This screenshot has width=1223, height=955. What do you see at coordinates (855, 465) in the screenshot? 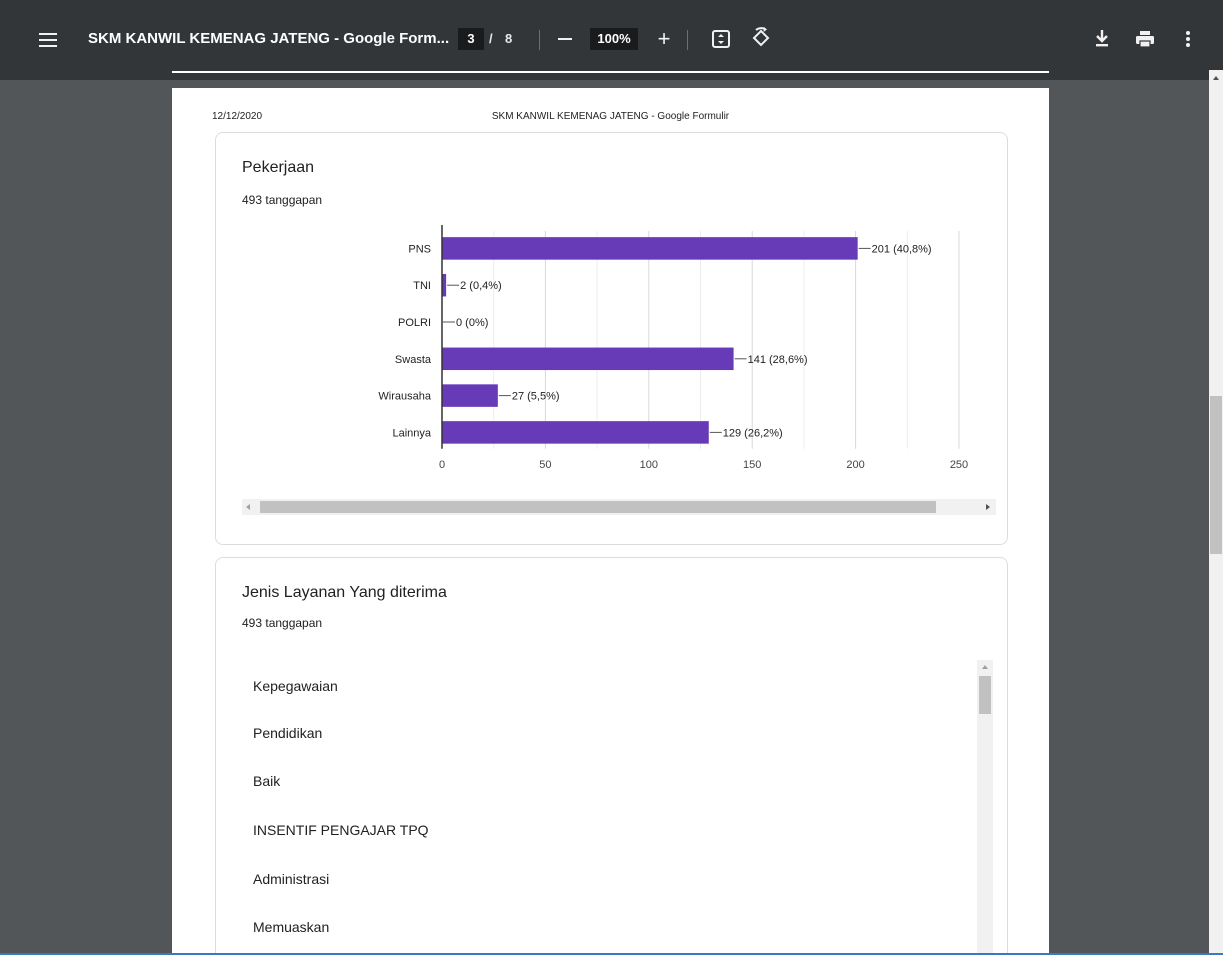
I see `x-tick-label: 200` at bounding box center [855, 465].